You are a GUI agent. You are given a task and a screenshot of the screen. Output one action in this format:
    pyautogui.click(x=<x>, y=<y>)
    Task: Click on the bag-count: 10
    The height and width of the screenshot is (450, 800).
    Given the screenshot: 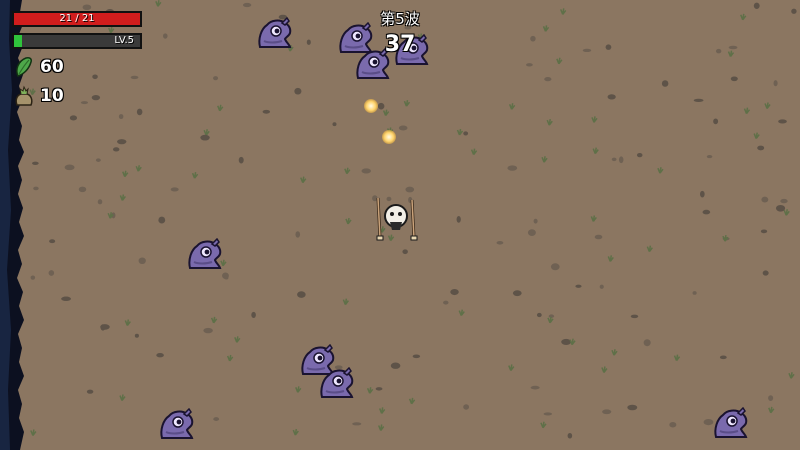 What is the action you would take?
    pyautogui.click(x=52, y=96)
    